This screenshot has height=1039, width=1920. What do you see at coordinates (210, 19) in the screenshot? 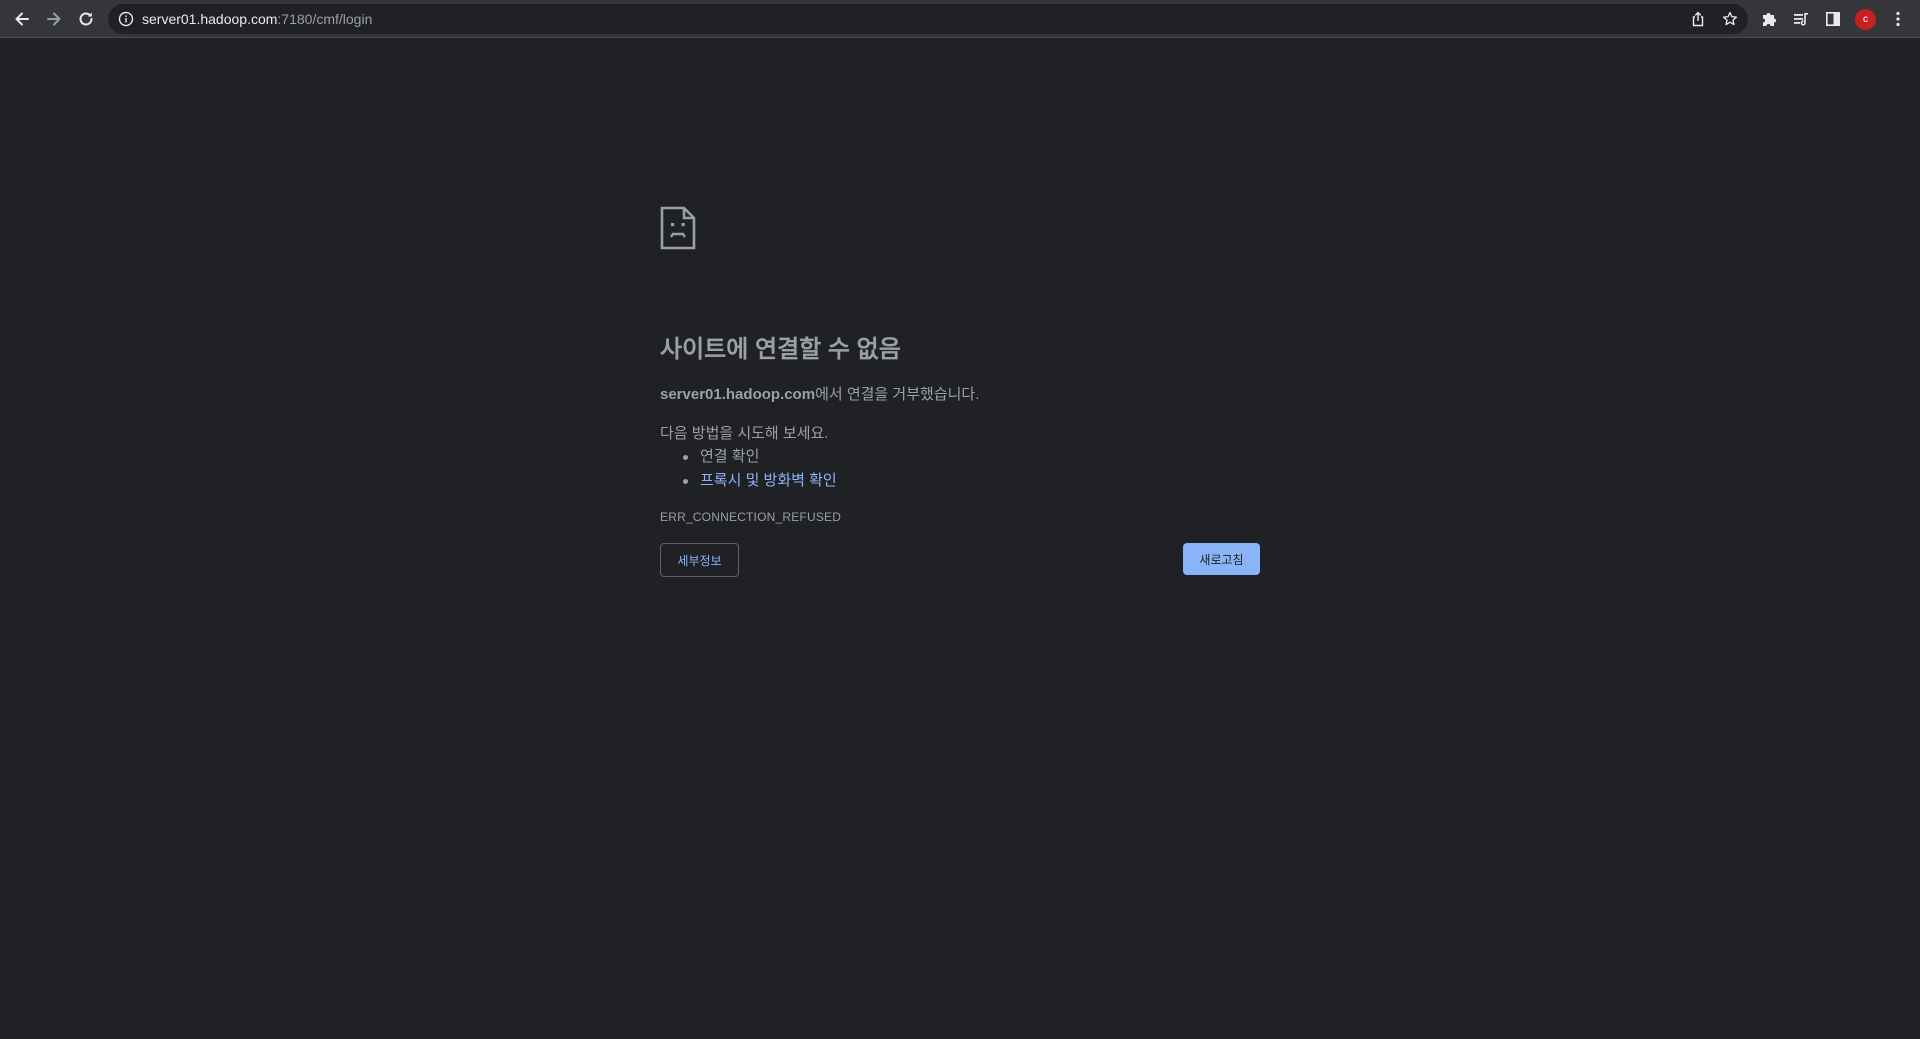
I see `url-host: server01.hadoop.com` at bounding box center [210, 19].